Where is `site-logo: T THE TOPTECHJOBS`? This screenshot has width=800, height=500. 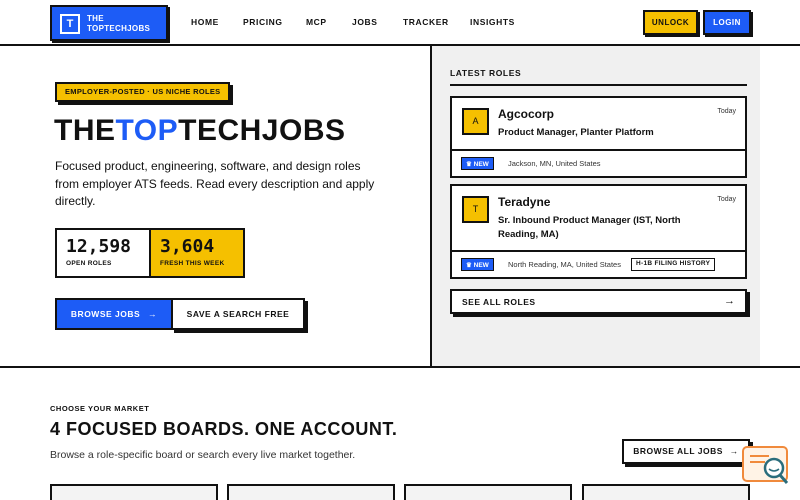 site-logo: T THE TOPTECHJOBS is located at coordinates (109, 23).